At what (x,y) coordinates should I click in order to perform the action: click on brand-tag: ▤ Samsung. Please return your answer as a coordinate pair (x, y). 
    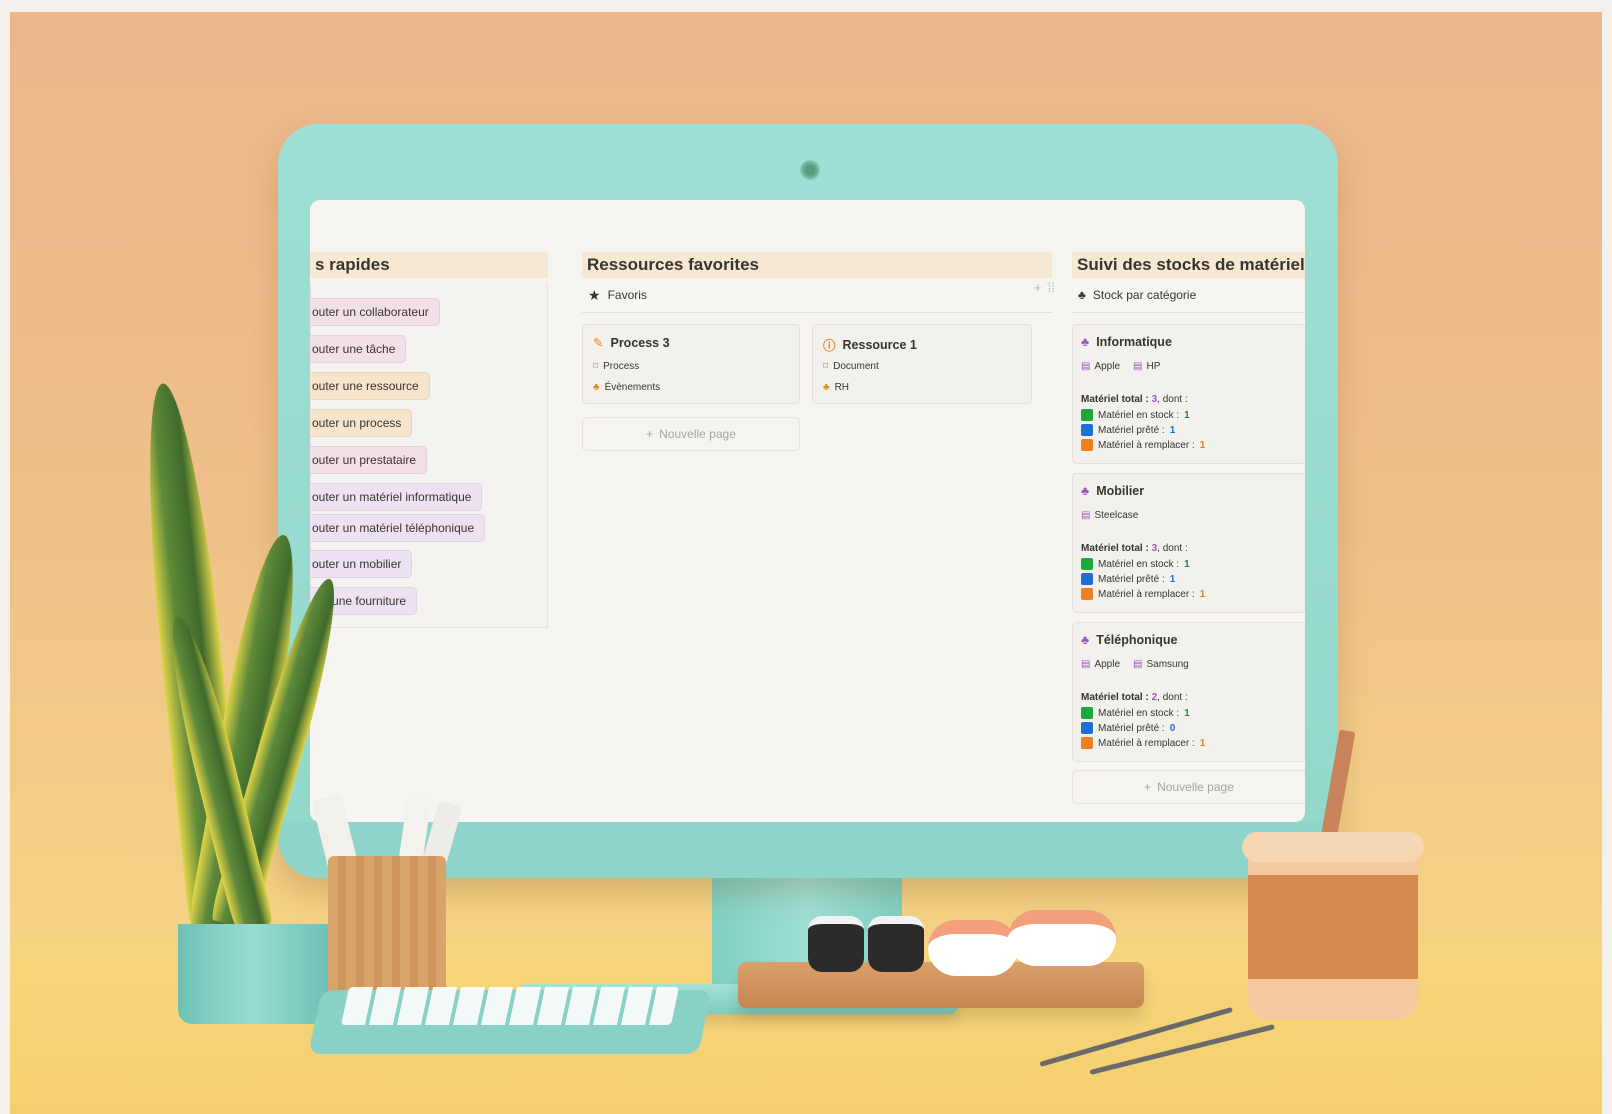
    Looking at the image, I should click on (1161, 664).